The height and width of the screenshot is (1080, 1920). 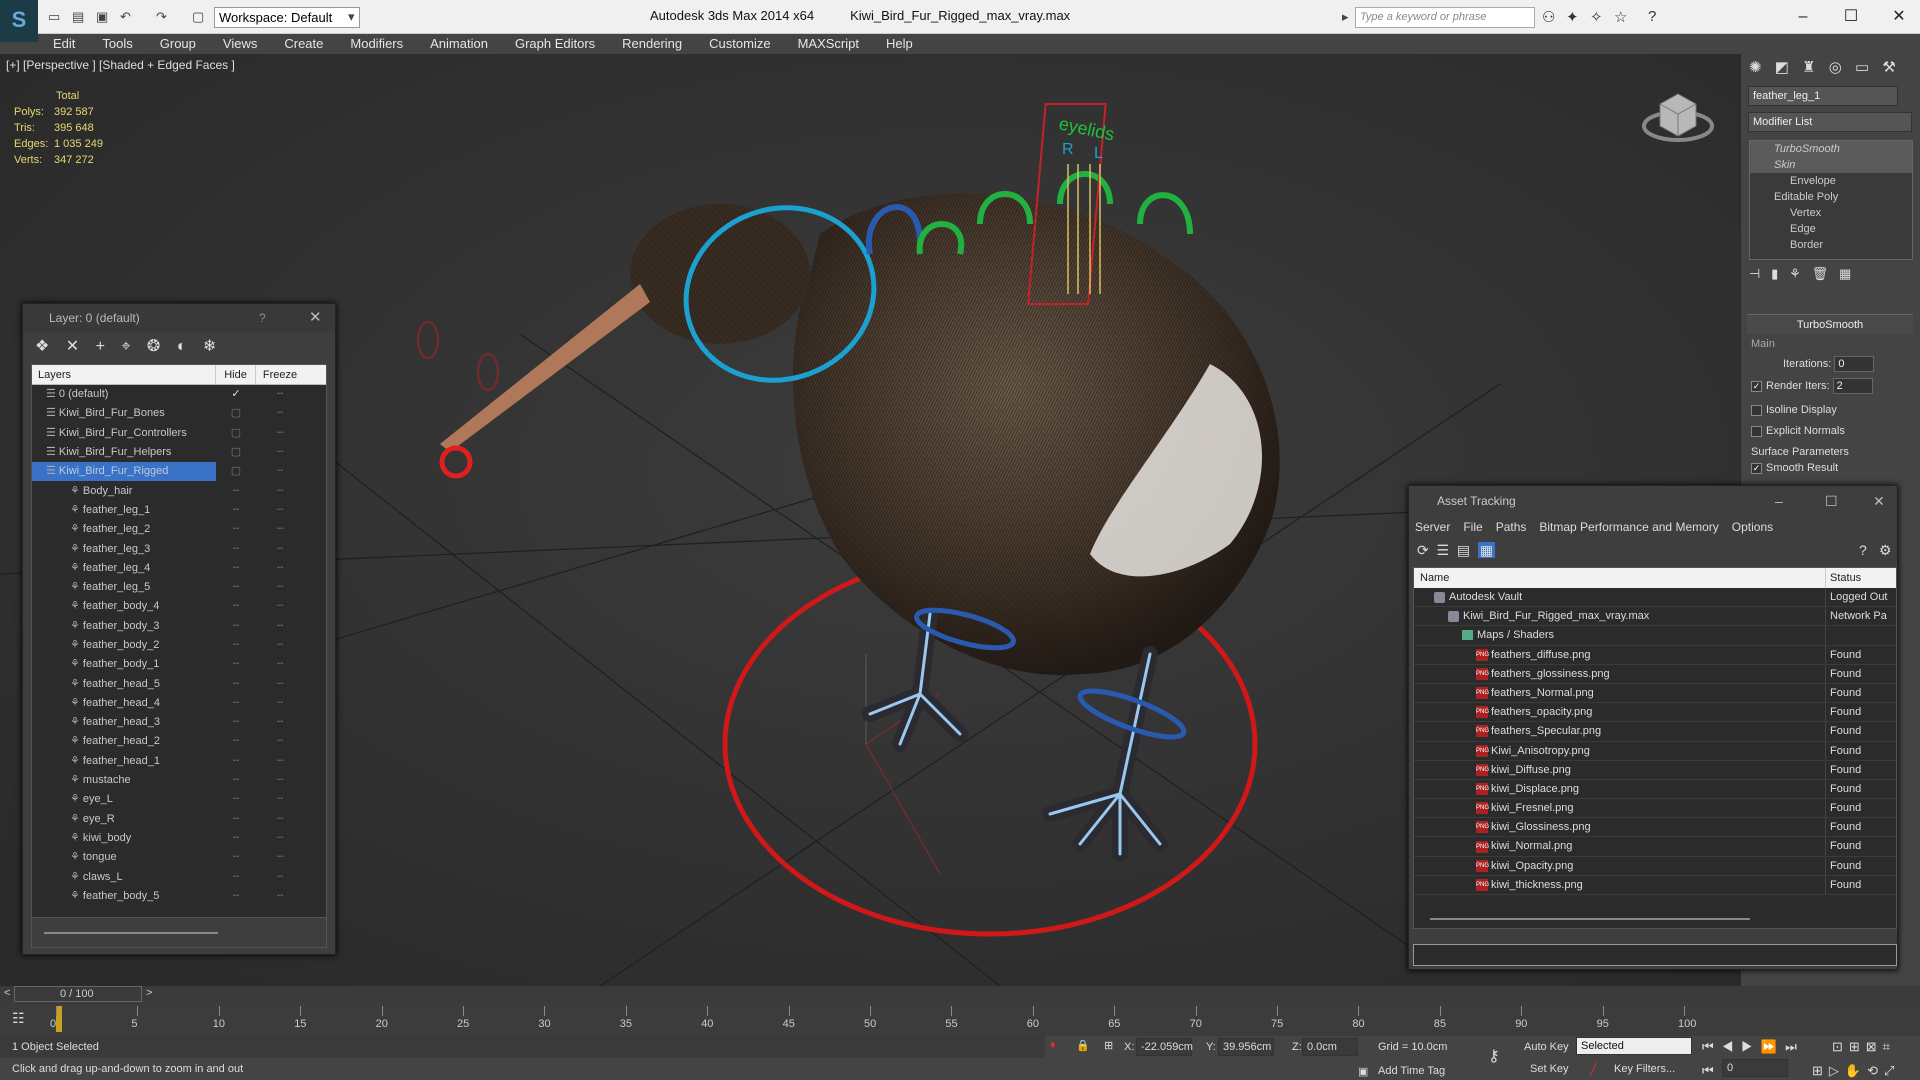 I want to click on layer-row: ⚘ claws_L ╌ ╌, so click(x=179, y=876).